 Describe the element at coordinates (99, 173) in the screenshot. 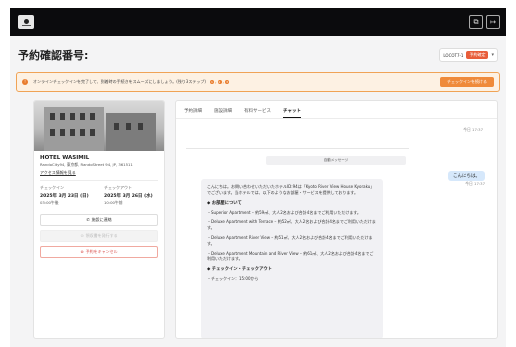

I see `access-info-link: アクセス情報を見る` at that location.